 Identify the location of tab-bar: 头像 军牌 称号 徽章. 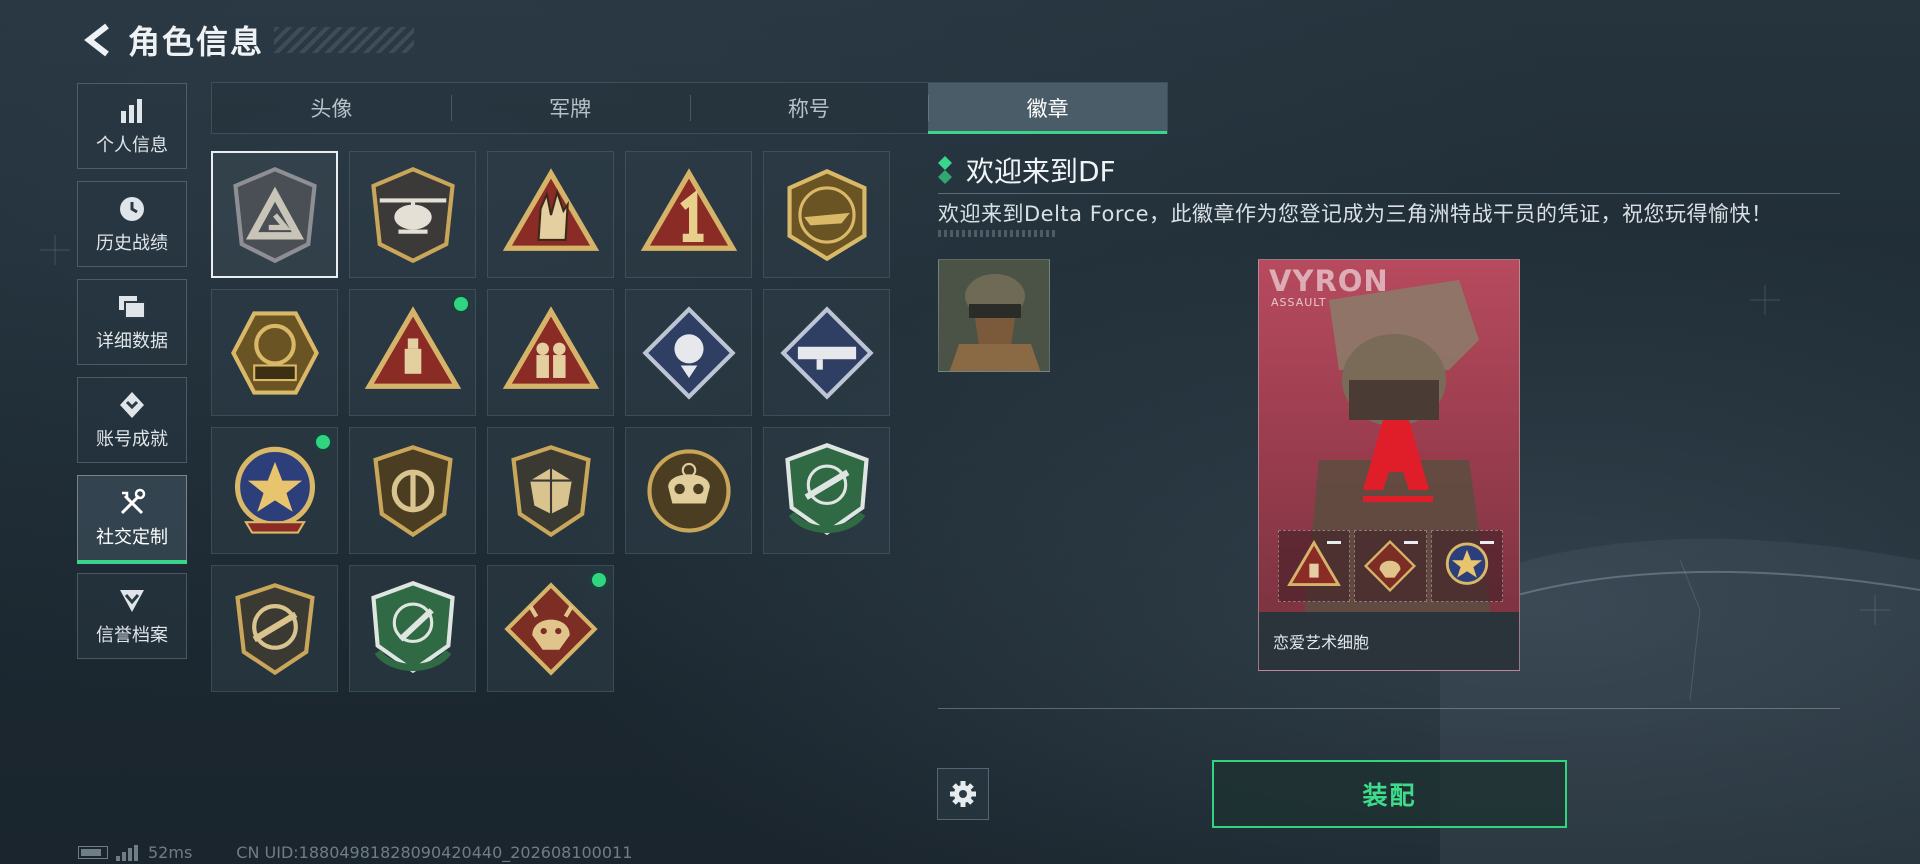
(689, 108).